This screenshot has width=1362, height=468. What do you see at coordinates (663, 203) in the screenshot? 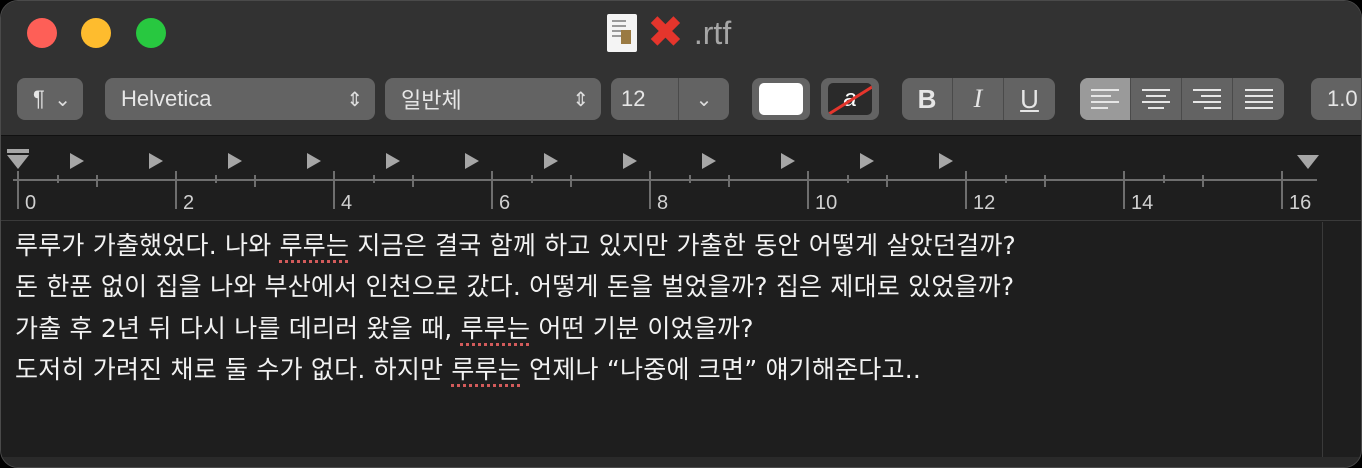
I see `ruler-label: 8` at bounding box center [663, 203].